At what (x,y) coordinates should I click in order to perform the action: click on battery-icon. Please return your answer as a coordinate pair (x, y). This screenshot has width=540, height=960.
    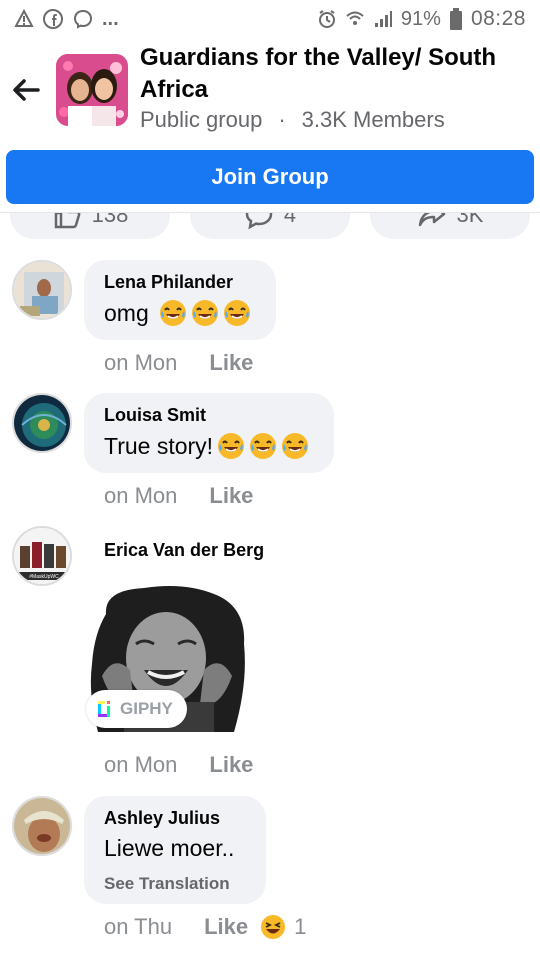
    Looking at the image, I should click on (456, 19).